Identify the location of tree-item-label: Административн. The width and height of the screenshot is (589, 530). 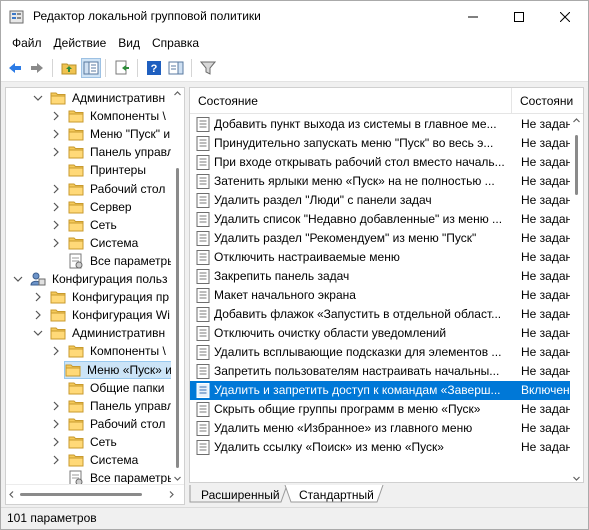
(119, 98).